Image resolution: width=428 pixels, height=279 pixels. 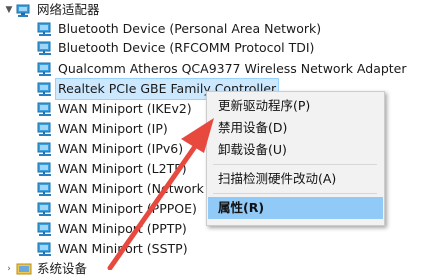 I want to click on disable-device-menu-item: 禁用设备(D), so click(x=295, y=128).